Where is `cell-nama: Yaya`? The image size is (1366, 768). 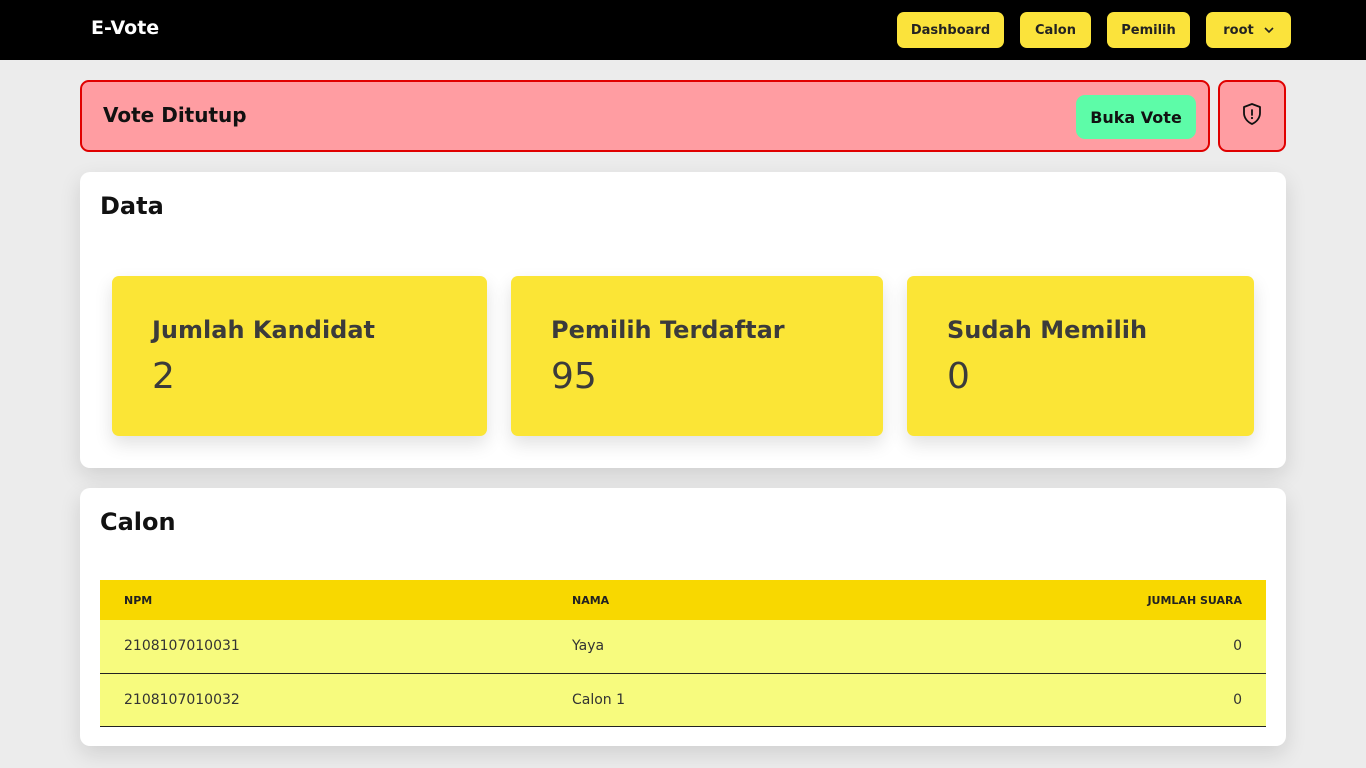
cell-nama: Yaya is located at coordinates (697, 647).